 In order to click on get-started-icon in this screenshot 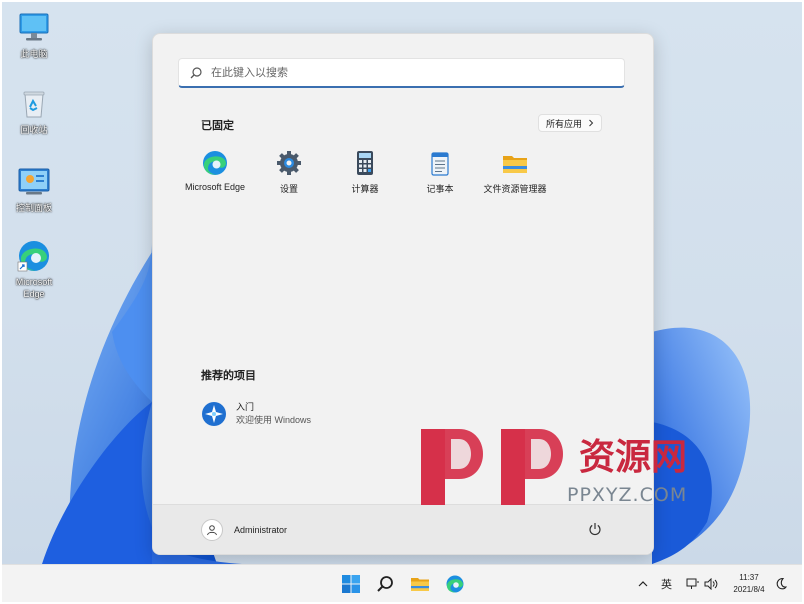, I will do `click(214, 414)`.